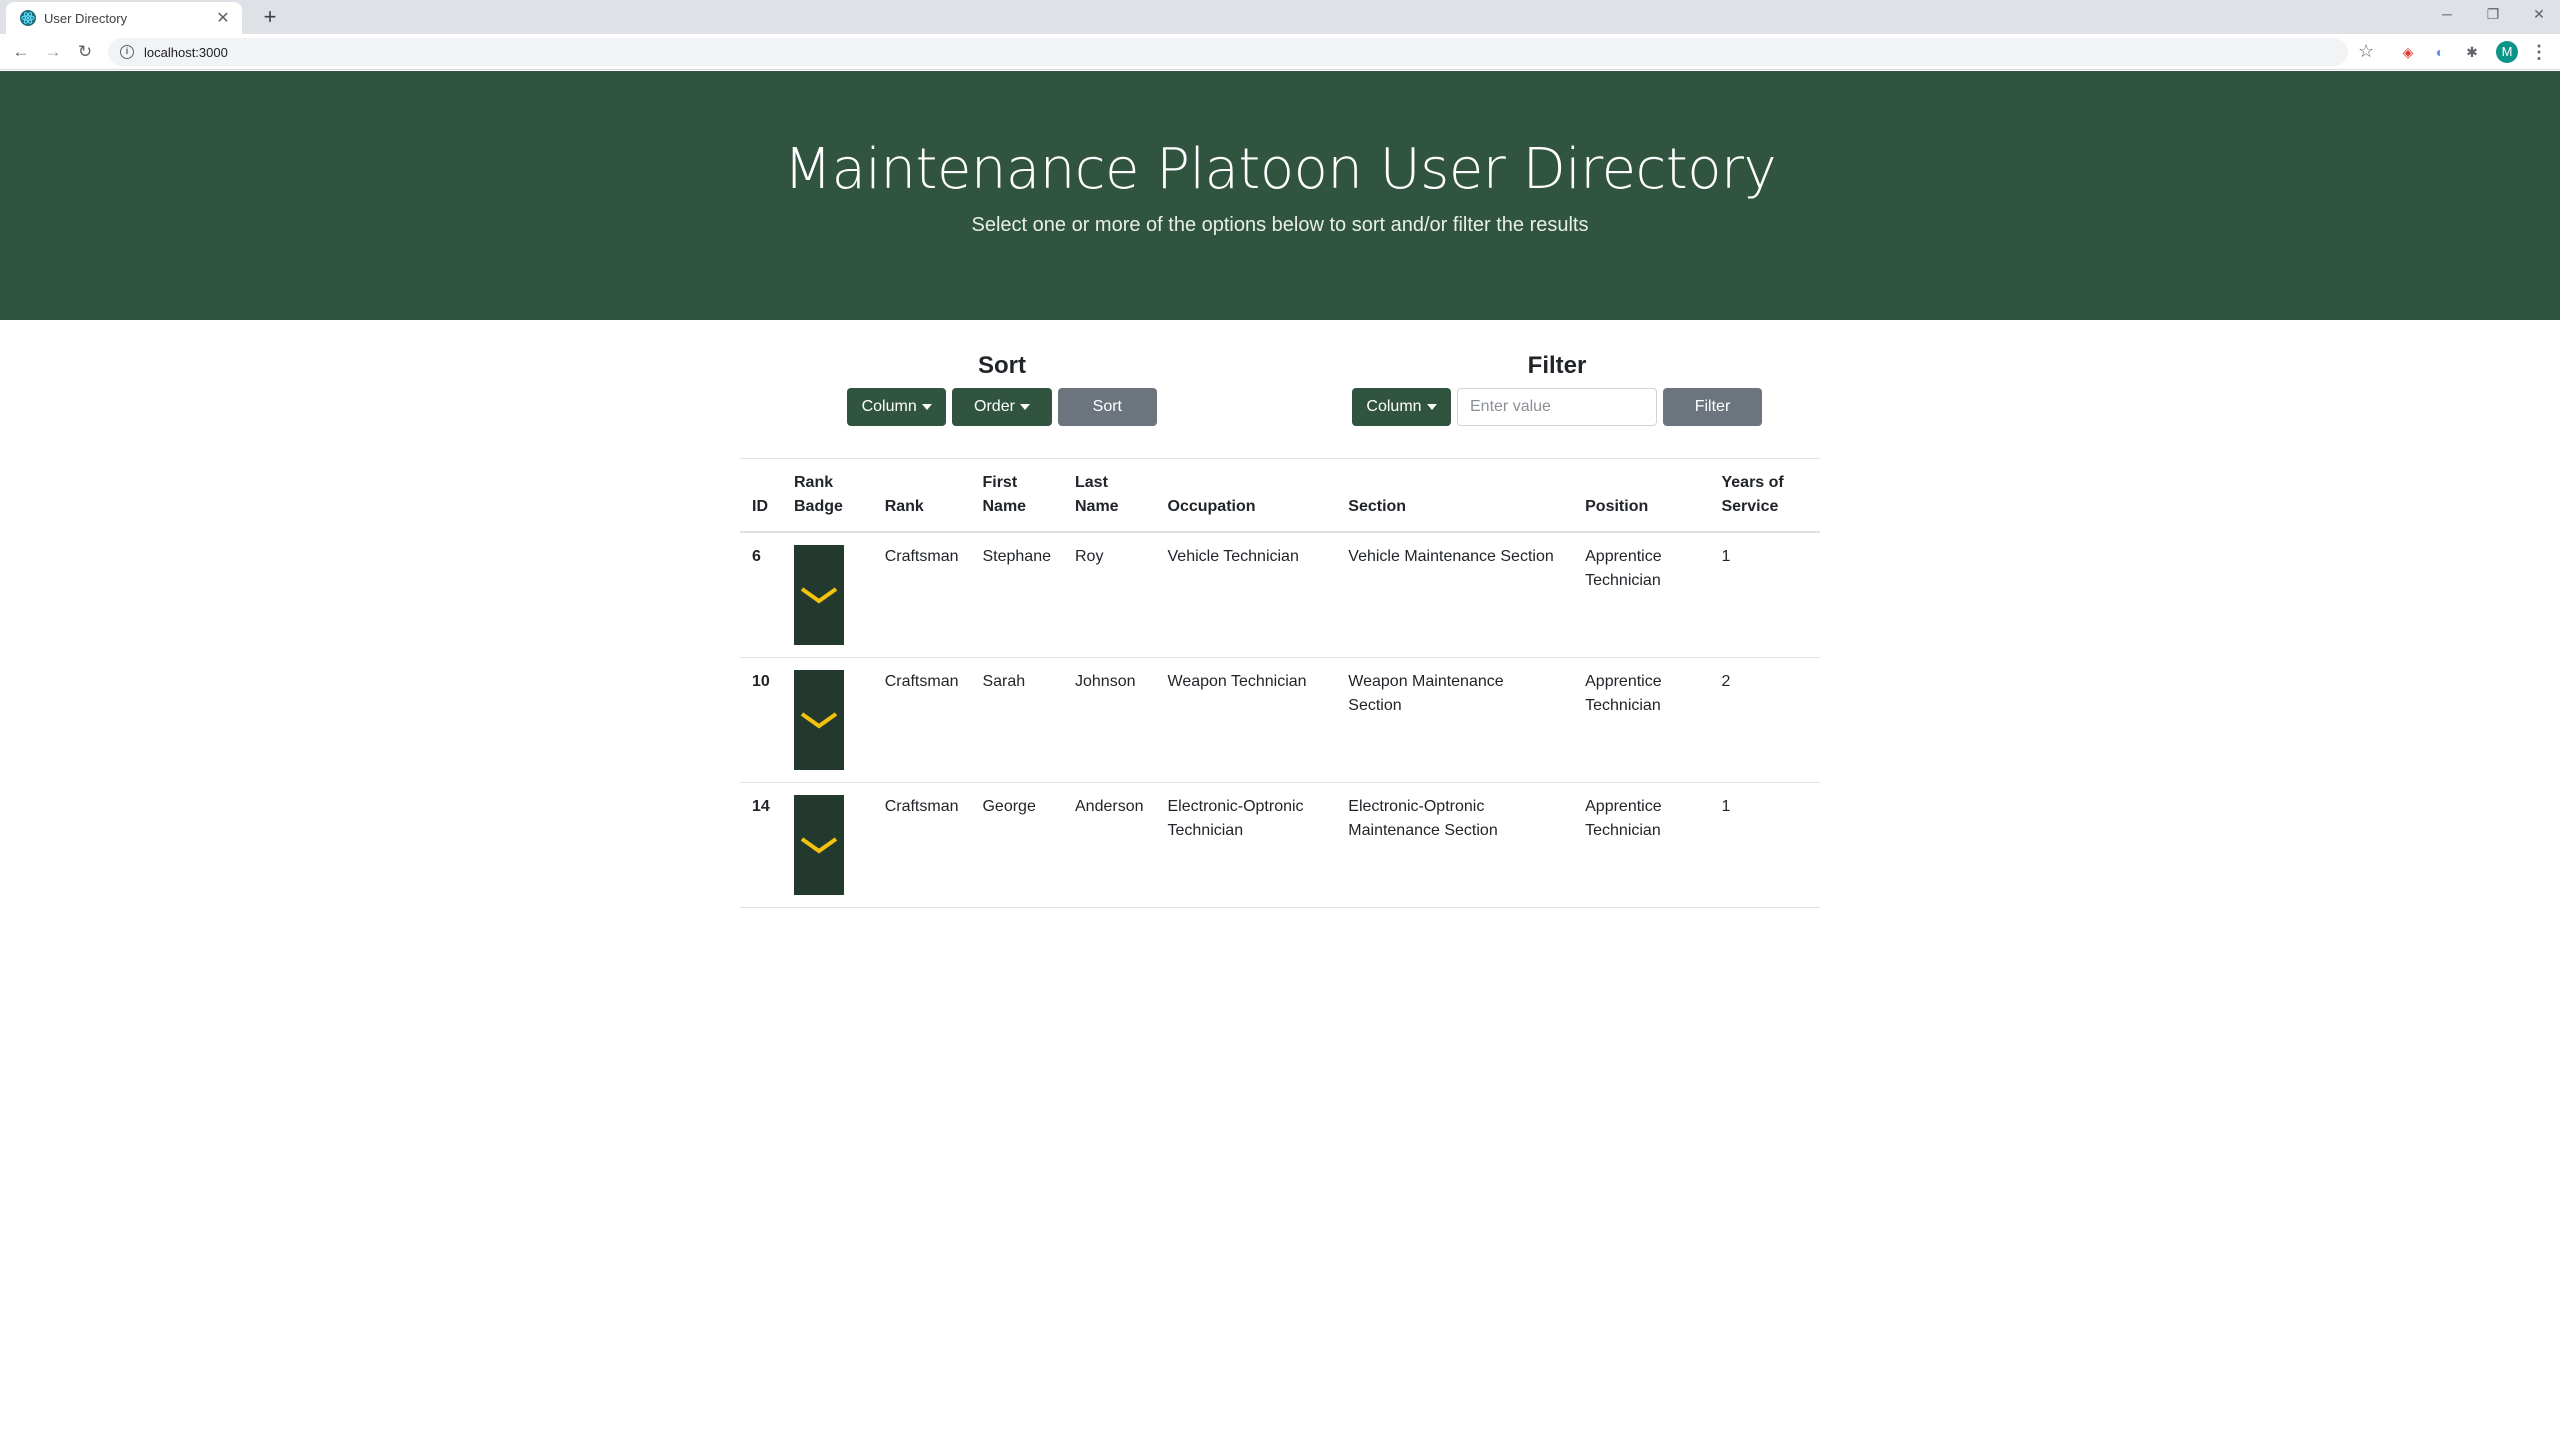 The height and width of the screenshot is (1440, 2560). Describe the element at coordinates (1455, 595) in the screenshot. I see `cell-section: Vehicle Maintenance Section` at that location.